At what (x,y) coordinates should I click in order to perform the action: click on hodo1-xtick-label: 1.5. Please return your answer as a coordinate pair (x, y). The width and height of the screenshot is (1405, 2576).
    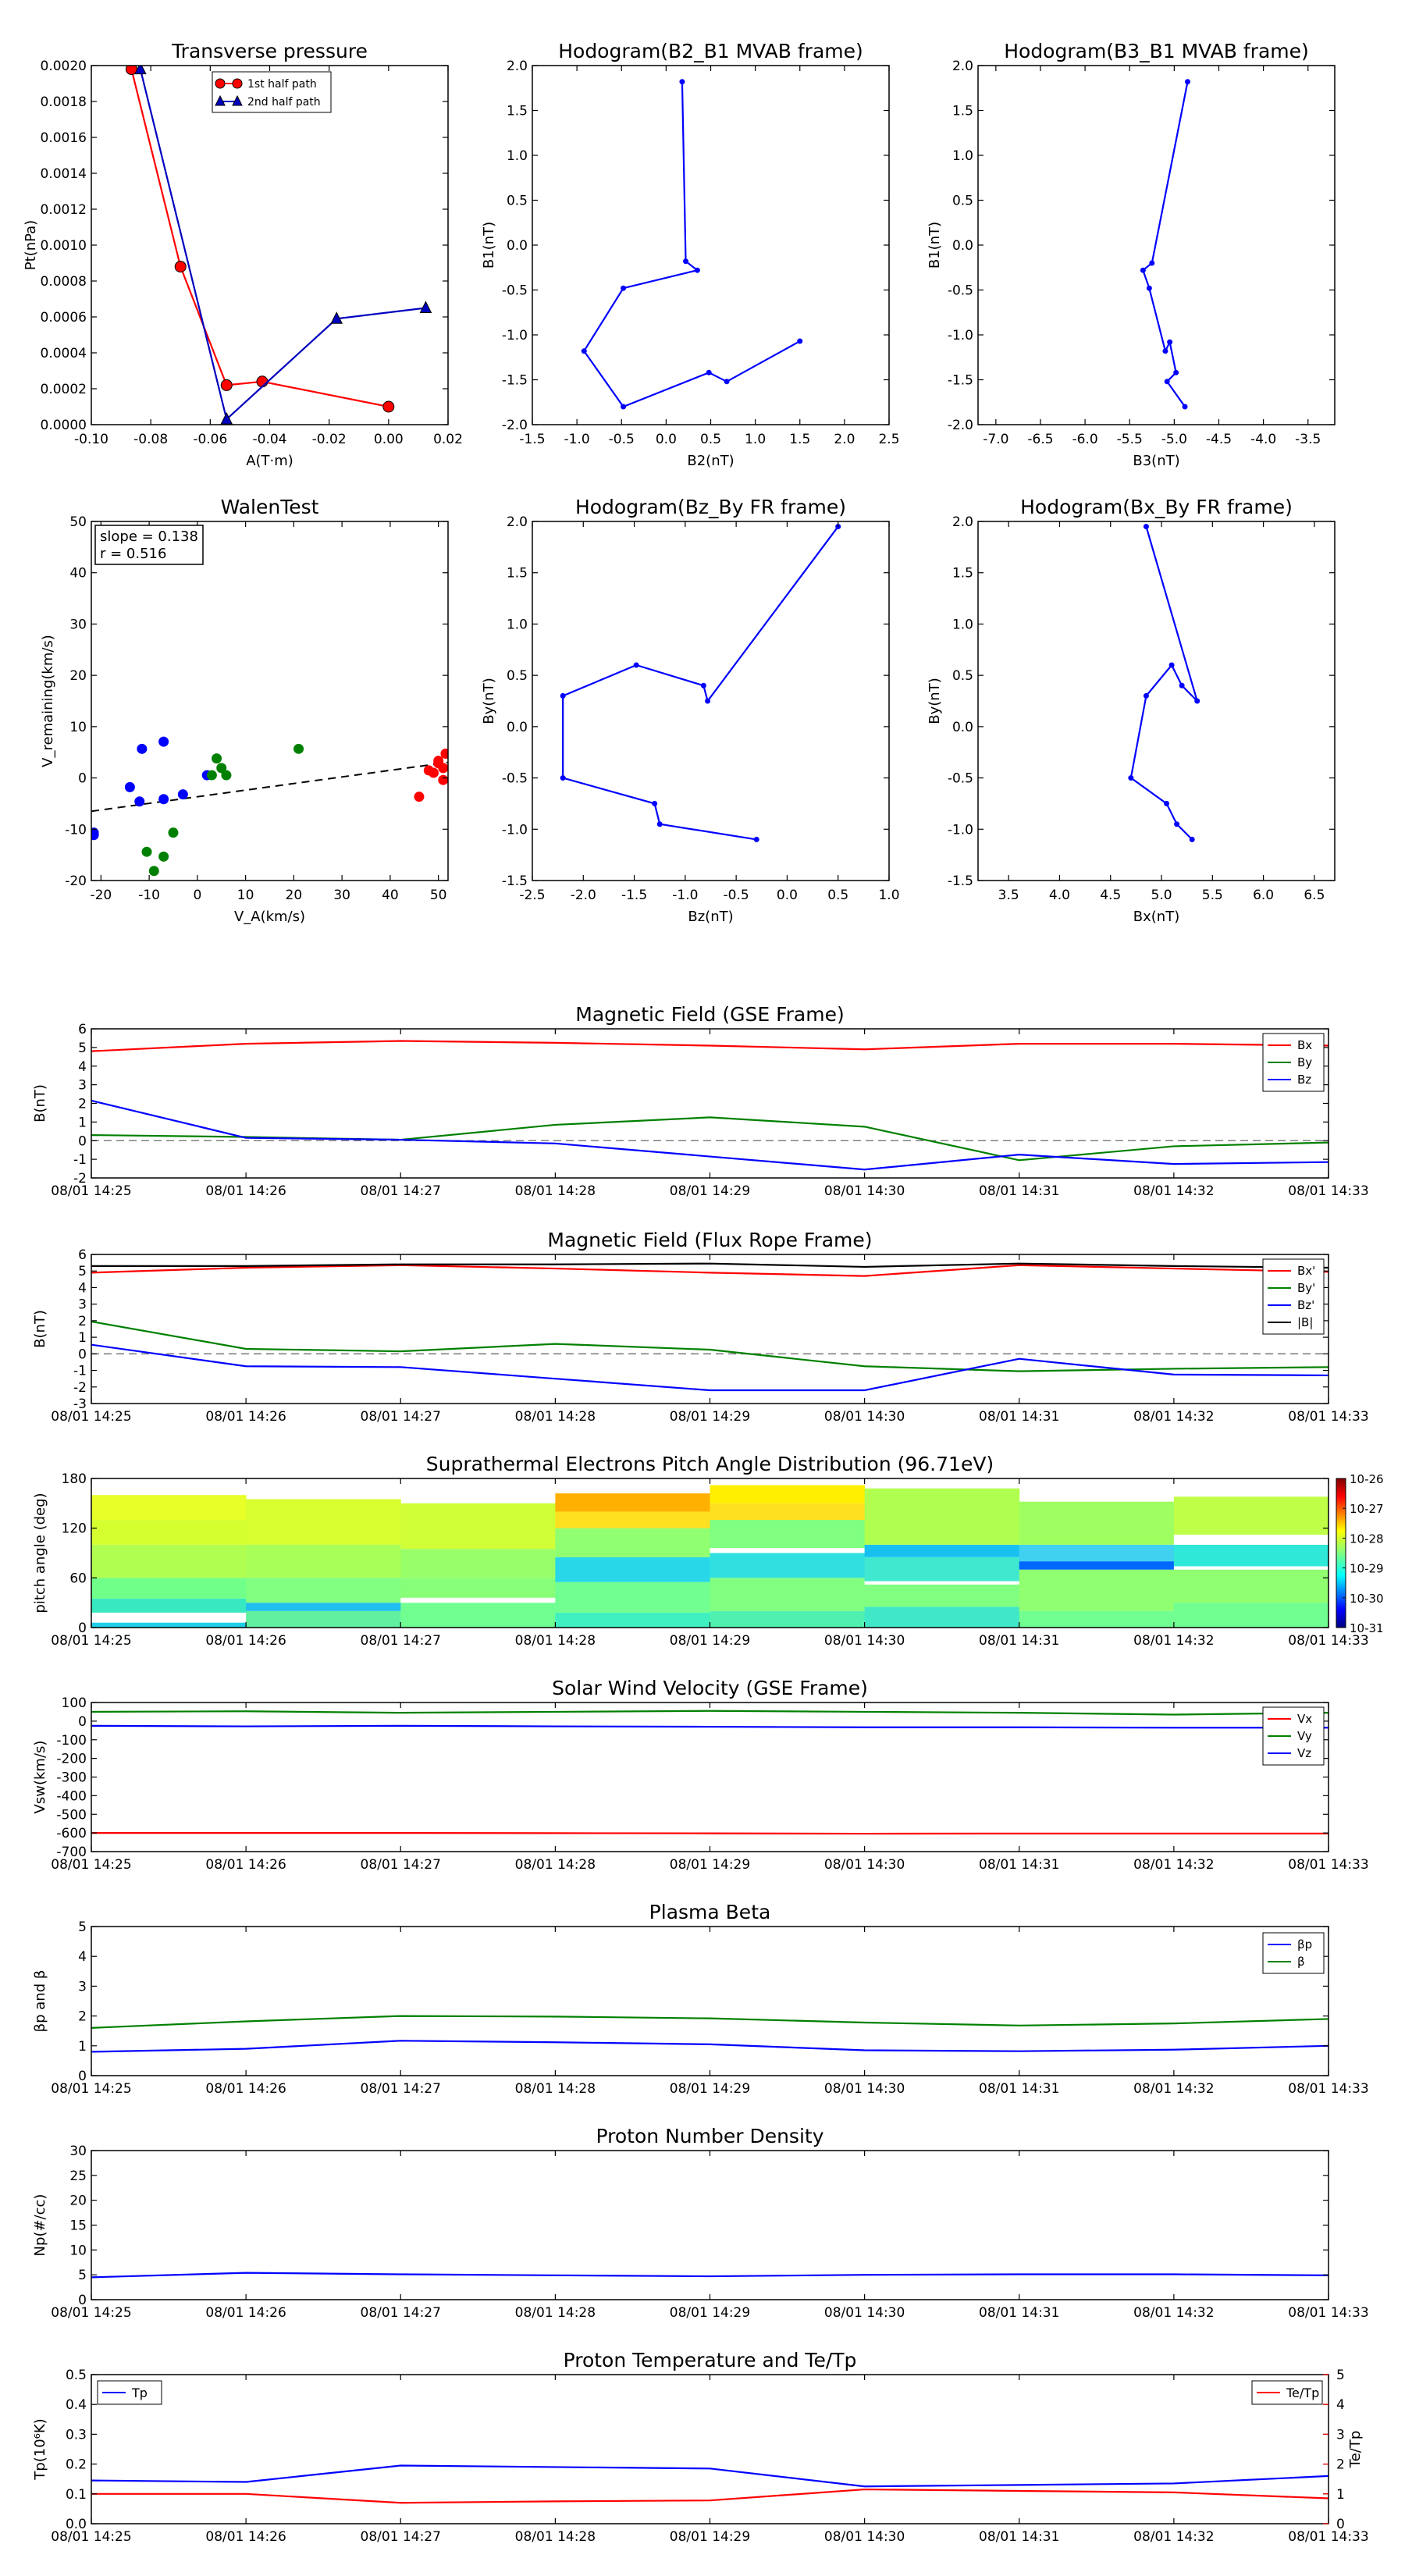
    Looking at the image, I should click on (800, 439).